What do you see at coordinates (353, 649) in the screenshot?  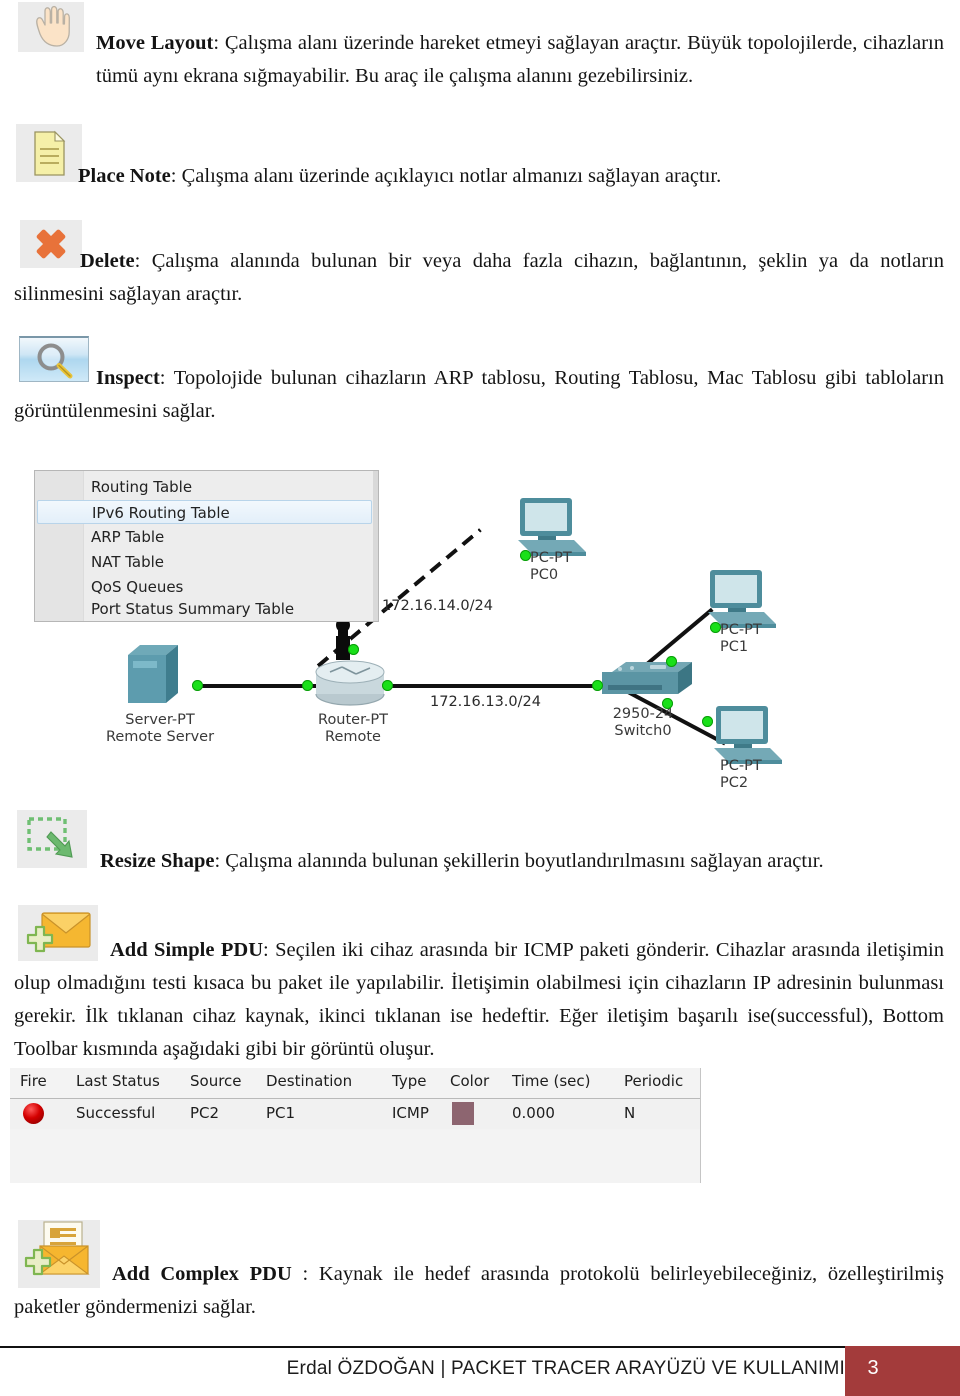 I see `port-dot-router-up` at bounding box center [353, 649].